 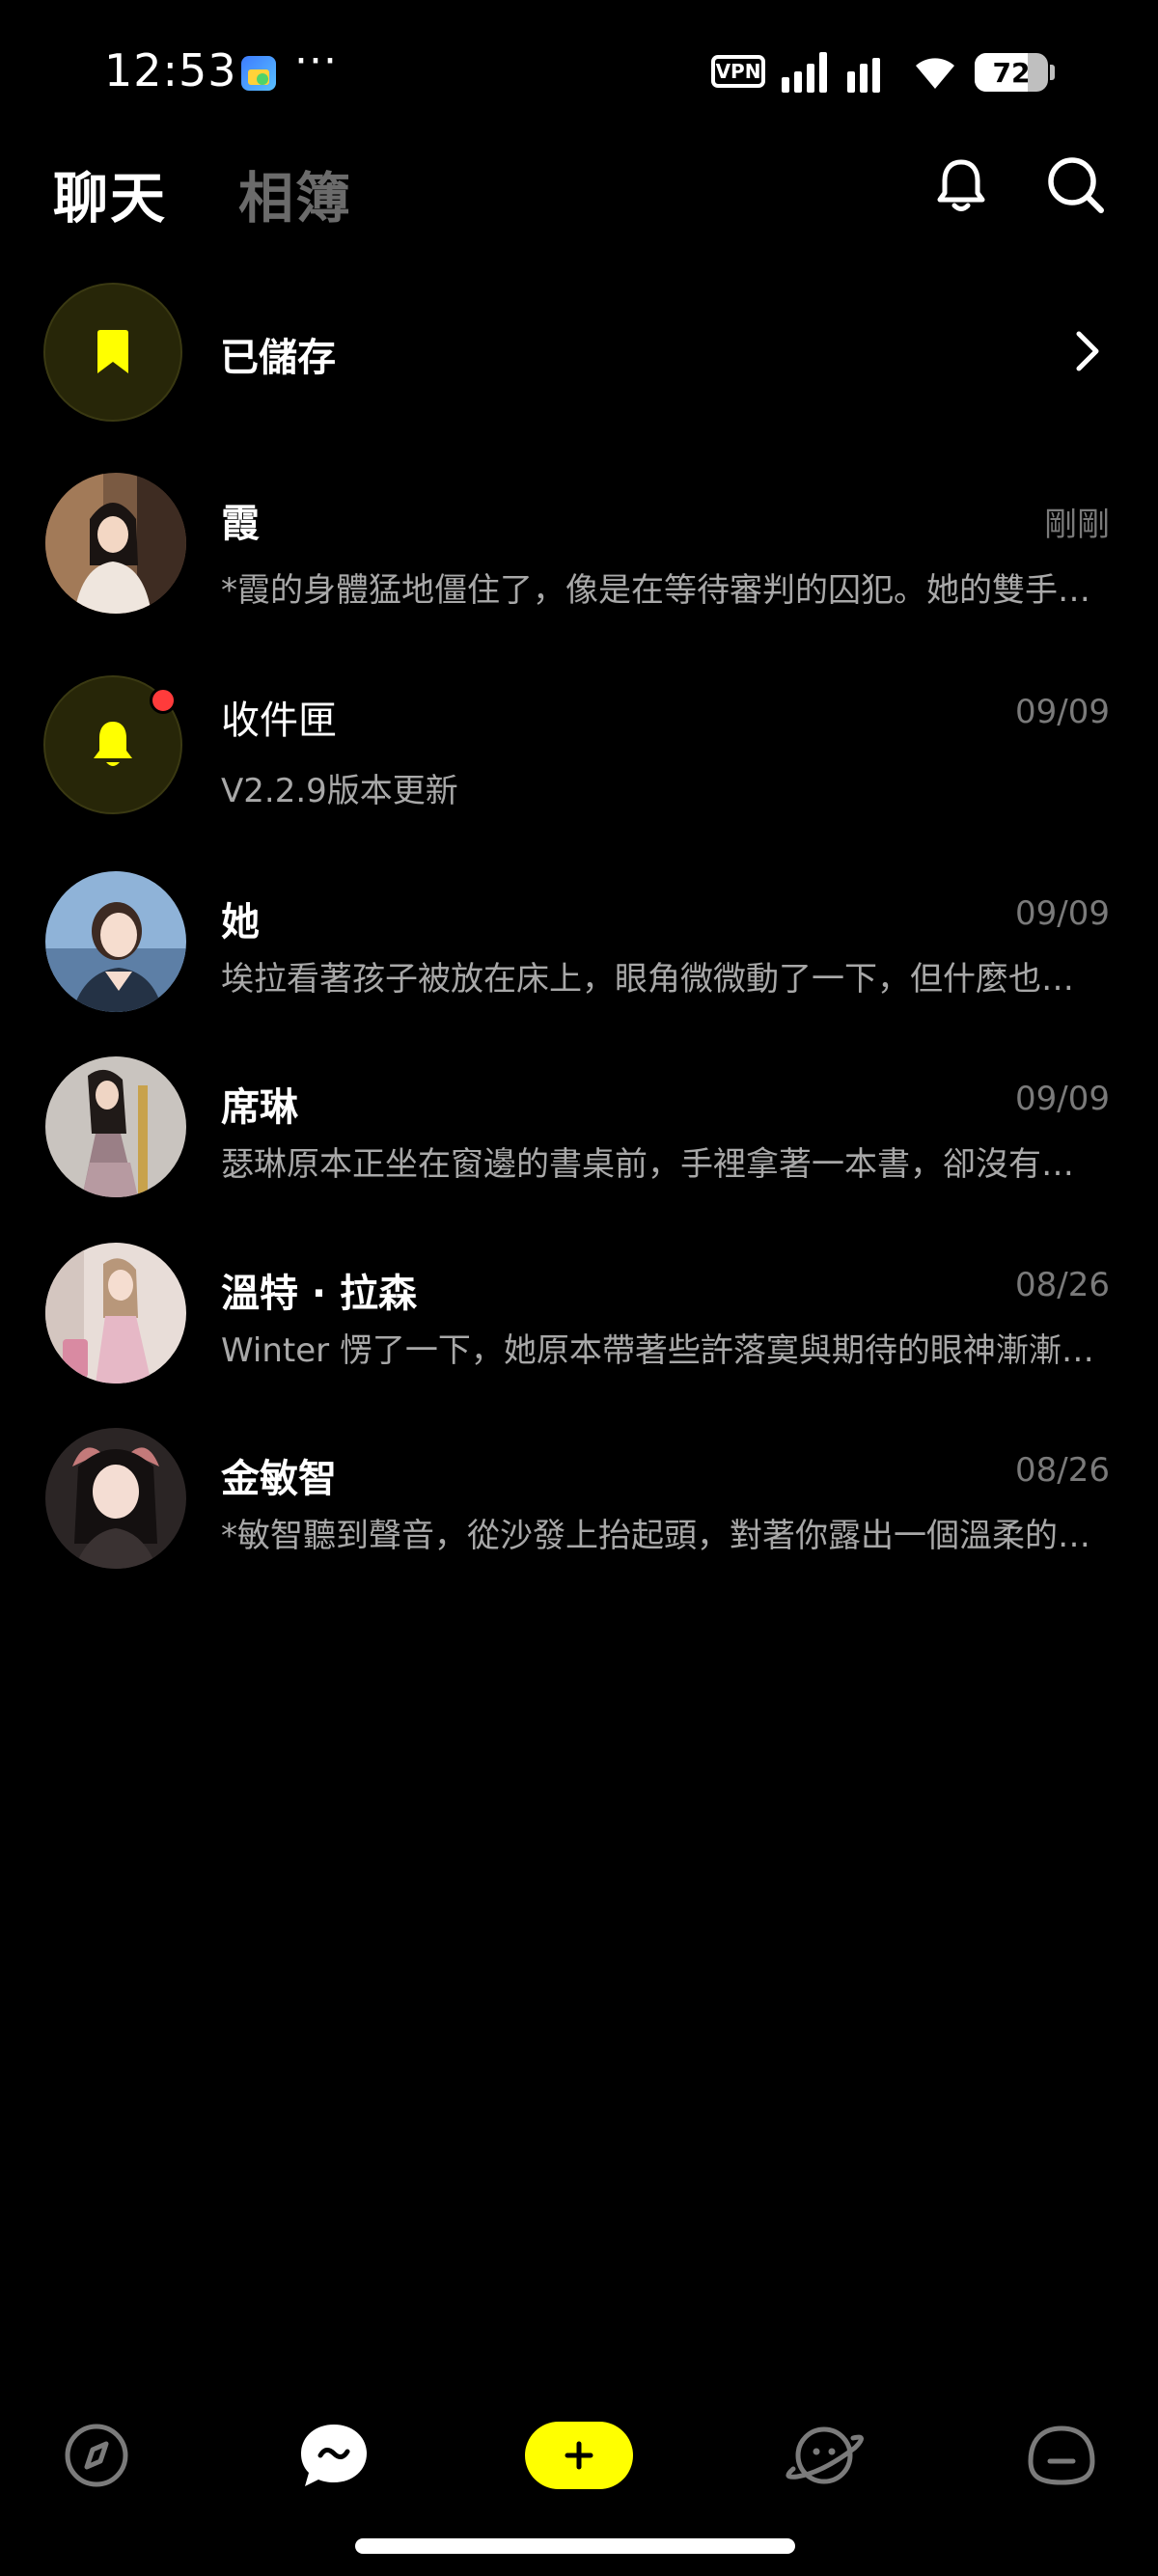 I want to click on saved-label: 已儲存, so click(x=278, y=358).